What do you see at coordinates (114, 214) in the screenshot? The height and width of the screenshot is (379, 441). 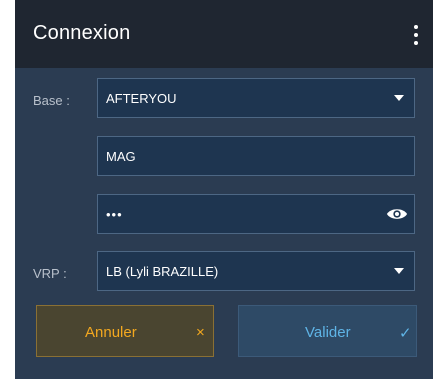 I see `password-value: •••` at bounding box center [114, 214].